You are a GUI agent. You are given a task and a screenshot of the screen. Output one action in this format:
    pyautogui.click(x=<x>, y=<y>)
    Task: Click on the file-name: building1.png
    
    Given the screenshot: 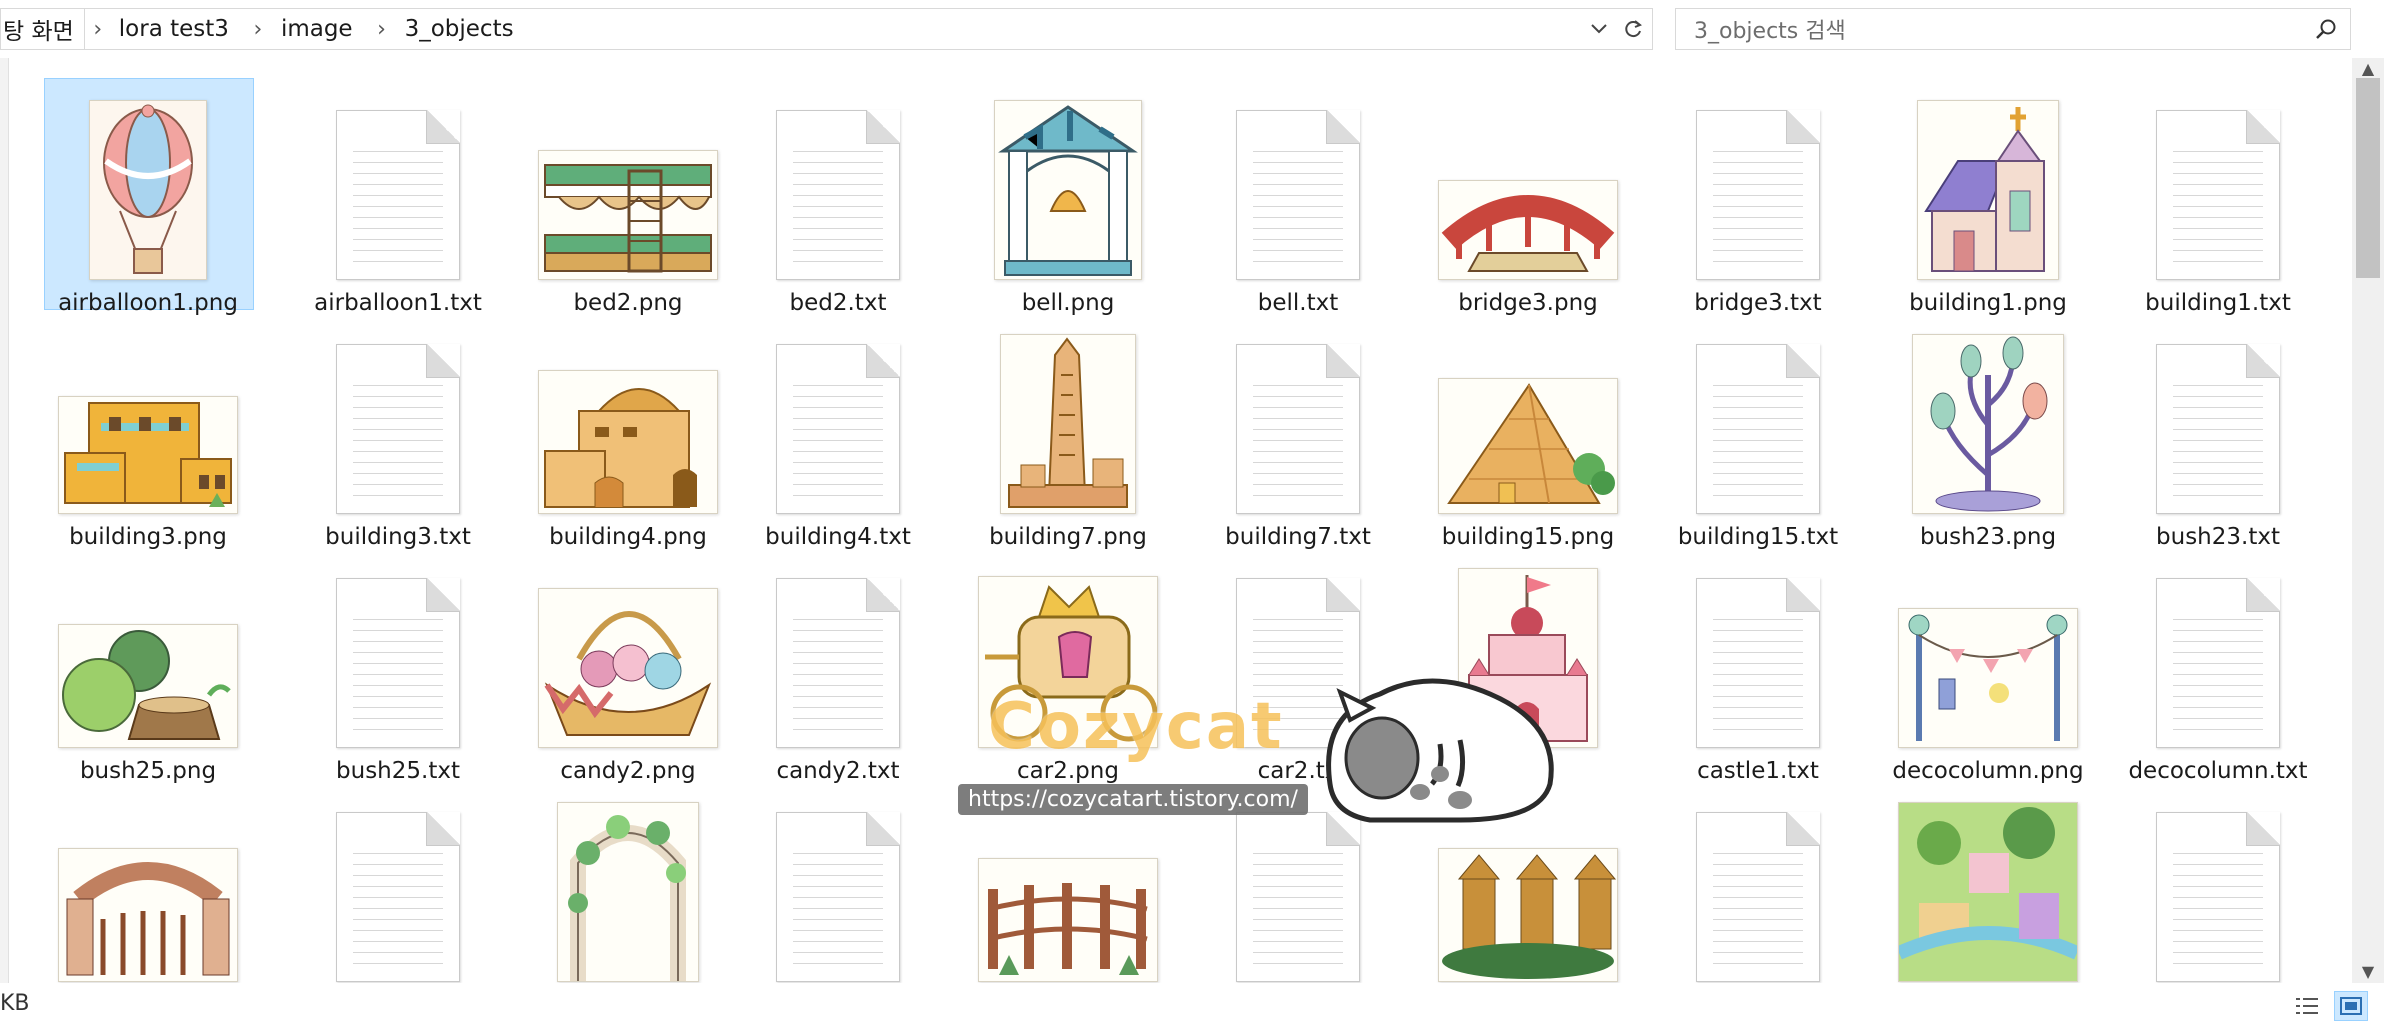 What is the action you would take?
    pyautogui.click(x=1988, y=303)
    